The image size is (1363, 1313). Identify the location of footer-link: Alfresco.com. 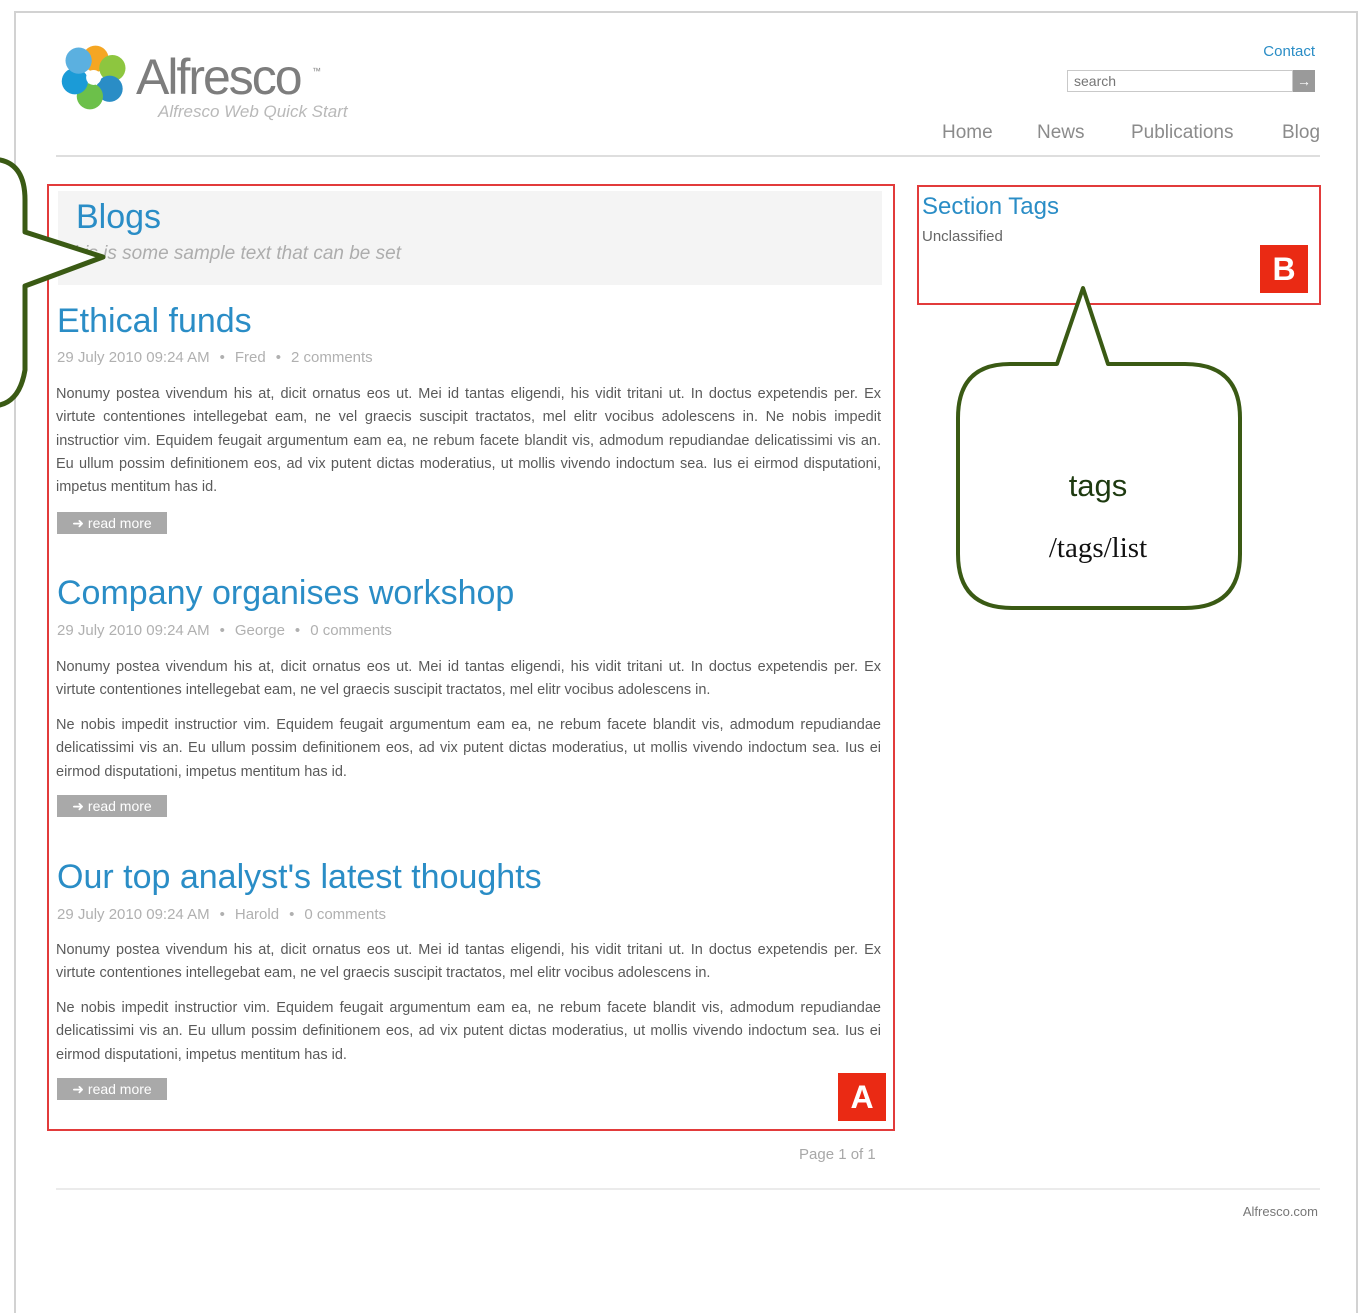
(1280, 1211).